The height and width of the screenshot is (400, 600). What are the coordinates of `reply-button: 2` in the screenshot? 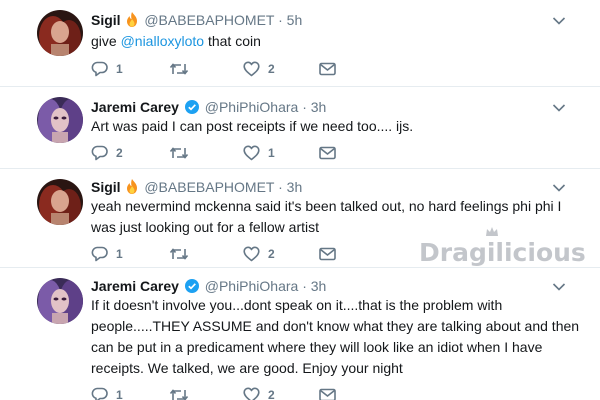 It's located at (107, 153).